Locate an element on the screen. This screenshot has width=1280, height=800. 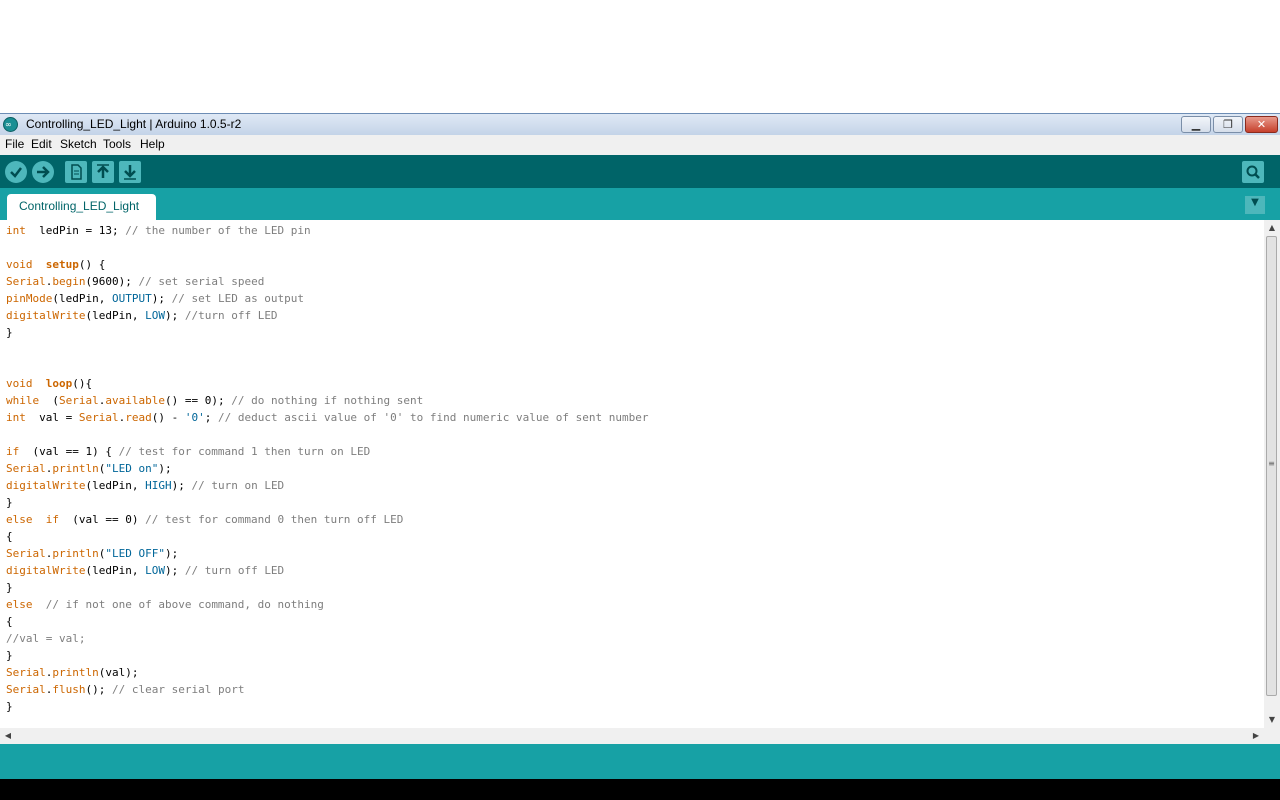
restore-button: ❐ is located at coordinates (1228, 124).